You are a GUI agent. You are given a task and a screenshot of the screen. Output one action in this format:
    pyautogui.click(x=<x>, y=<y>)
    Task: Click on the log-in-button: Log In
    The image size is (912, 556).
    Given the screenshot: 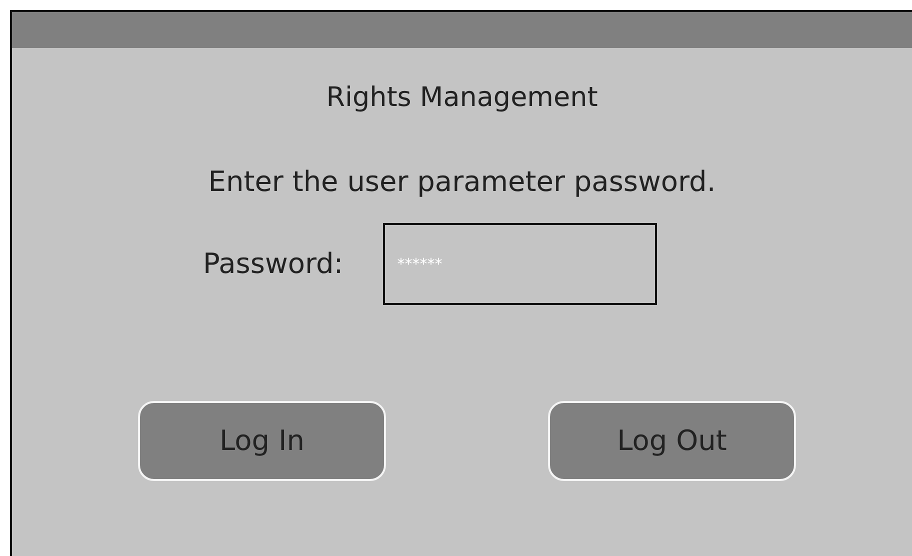 What is the action you would take?
    pyautogui.click(x=262, y=440)
    